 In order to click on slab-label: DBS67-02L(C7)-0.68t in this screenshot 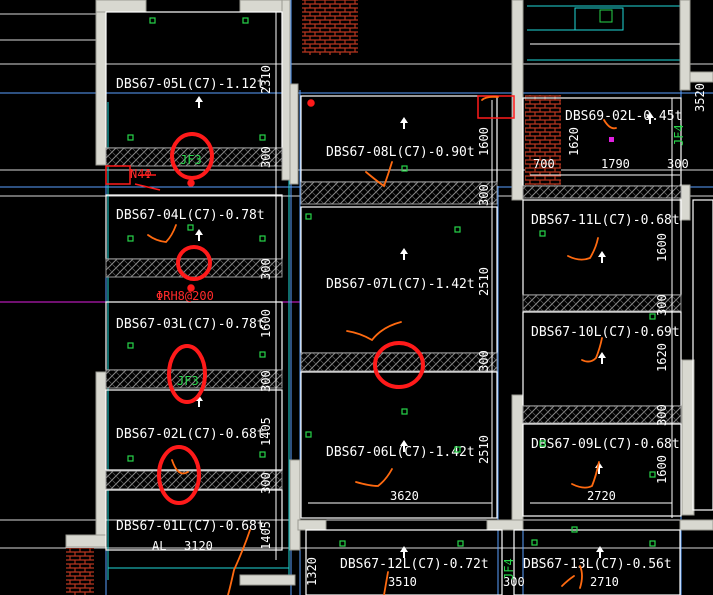, I will do `click(190, 434)`.